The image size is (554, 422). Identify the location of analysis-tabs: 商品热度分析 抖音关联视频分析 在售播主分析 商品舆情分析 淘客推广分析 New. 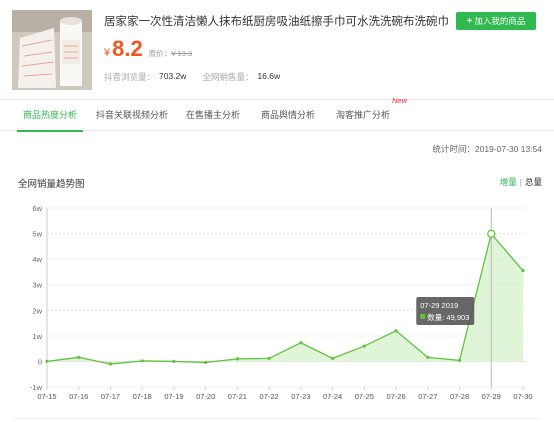
(277, 114).